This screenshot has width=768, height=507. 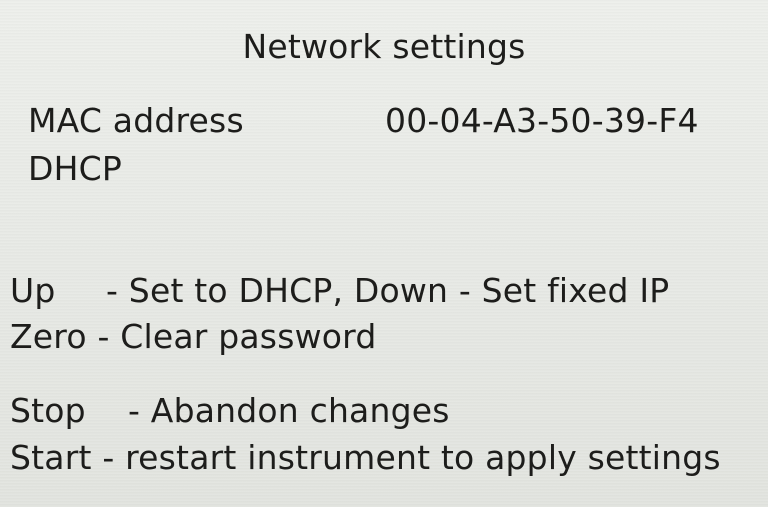 I want to click on up-key-label: Up, so click(x=33, y=290).